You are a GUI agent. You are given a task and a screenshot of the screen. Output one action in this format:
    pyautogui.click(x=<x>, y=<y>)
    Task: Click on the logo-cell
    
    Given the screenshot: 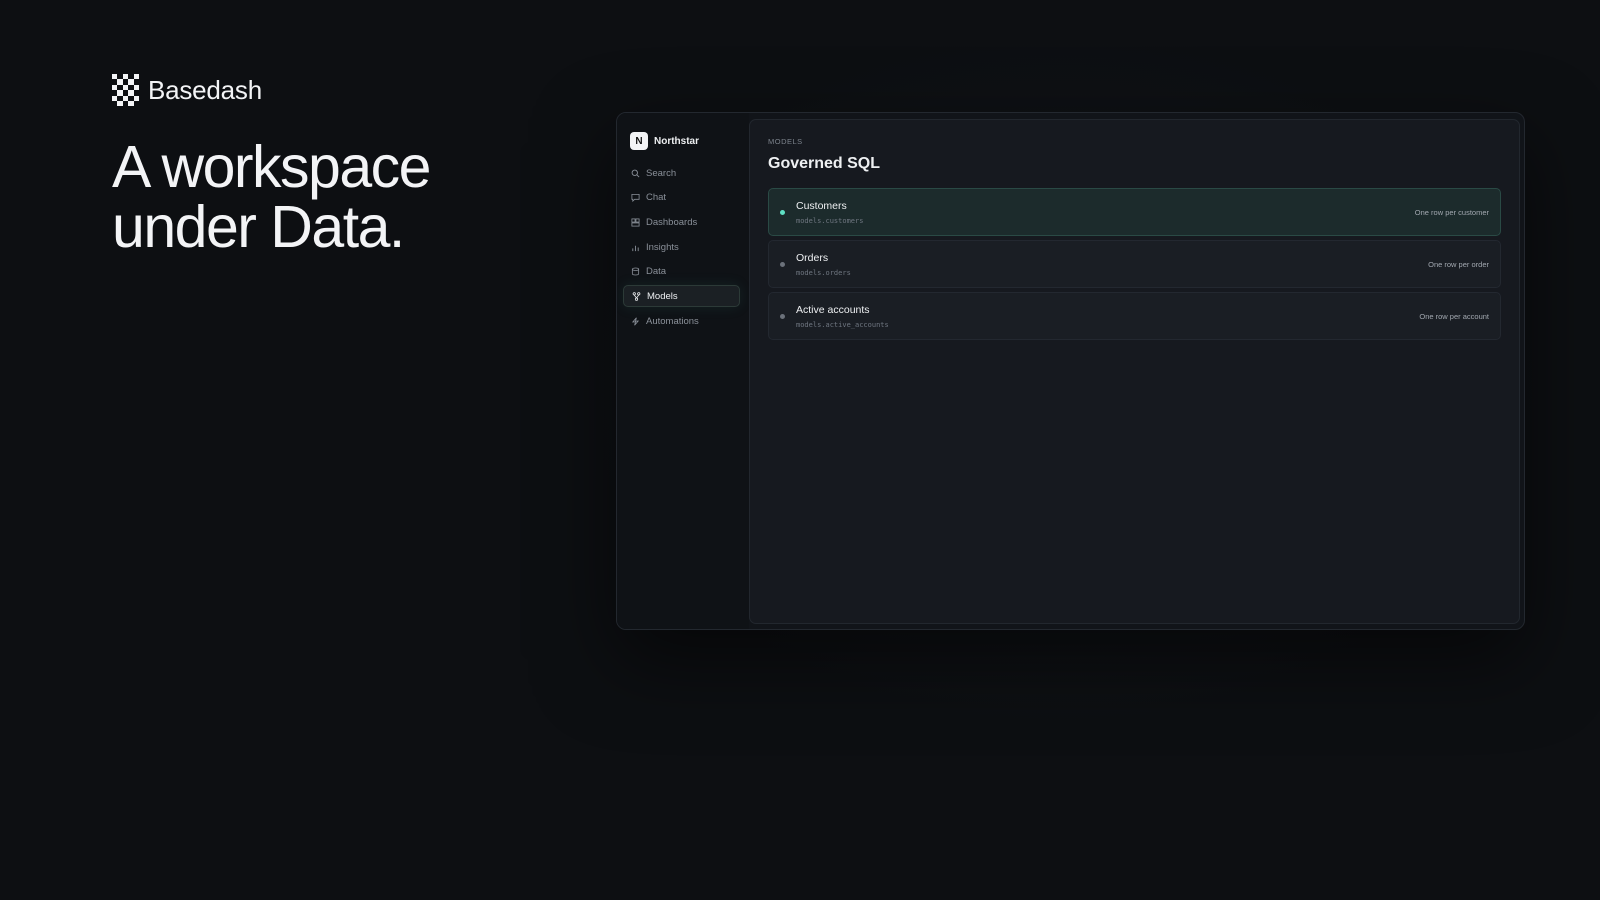 What is the action you would take?
    pyautogui.click(x=136, y=103)
    